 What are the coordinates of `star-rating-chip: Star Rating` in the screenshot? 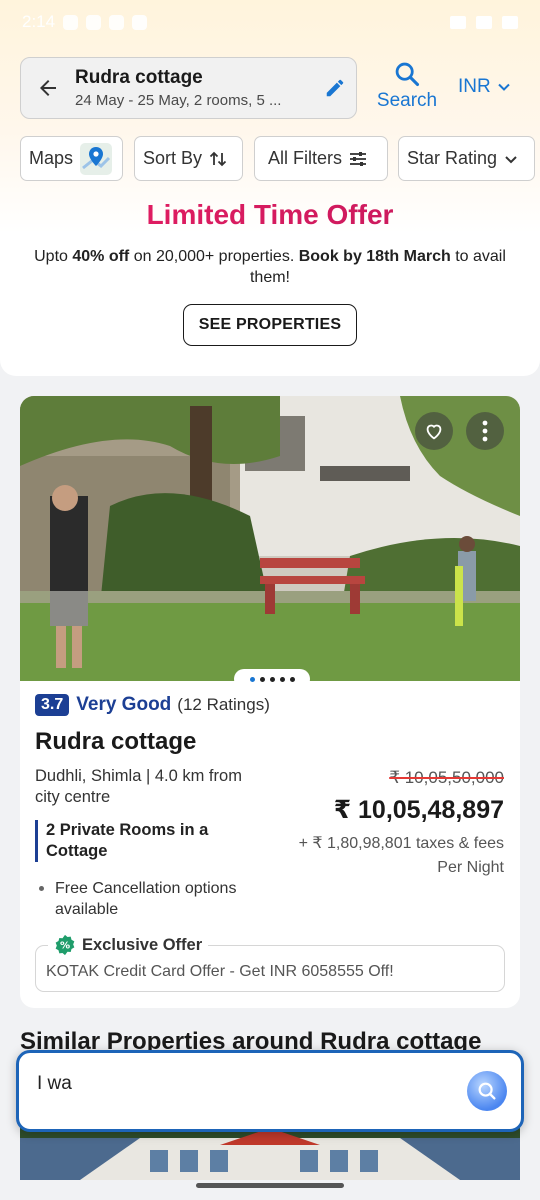 It's located at (466, 158).